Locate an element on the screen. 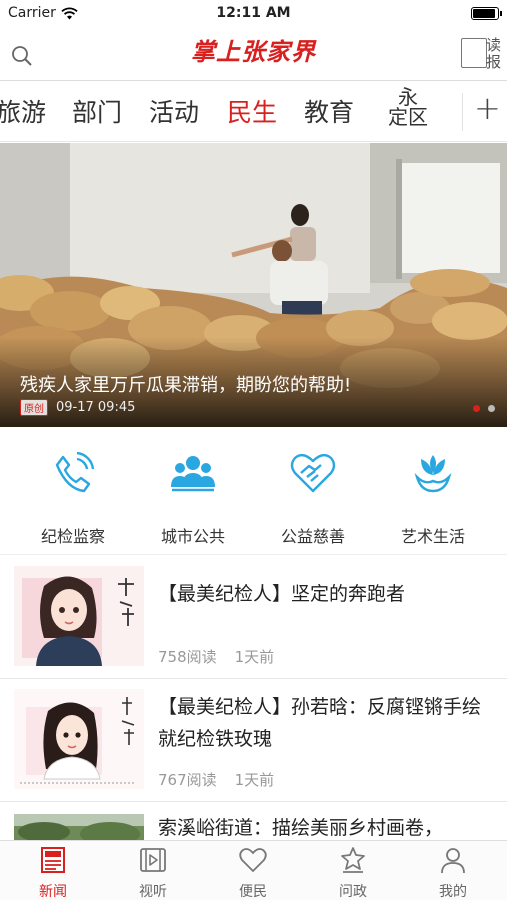 This screenshot has height=900, width=507. tab-yongding-top: 永 is located at coordinates (408, 97).